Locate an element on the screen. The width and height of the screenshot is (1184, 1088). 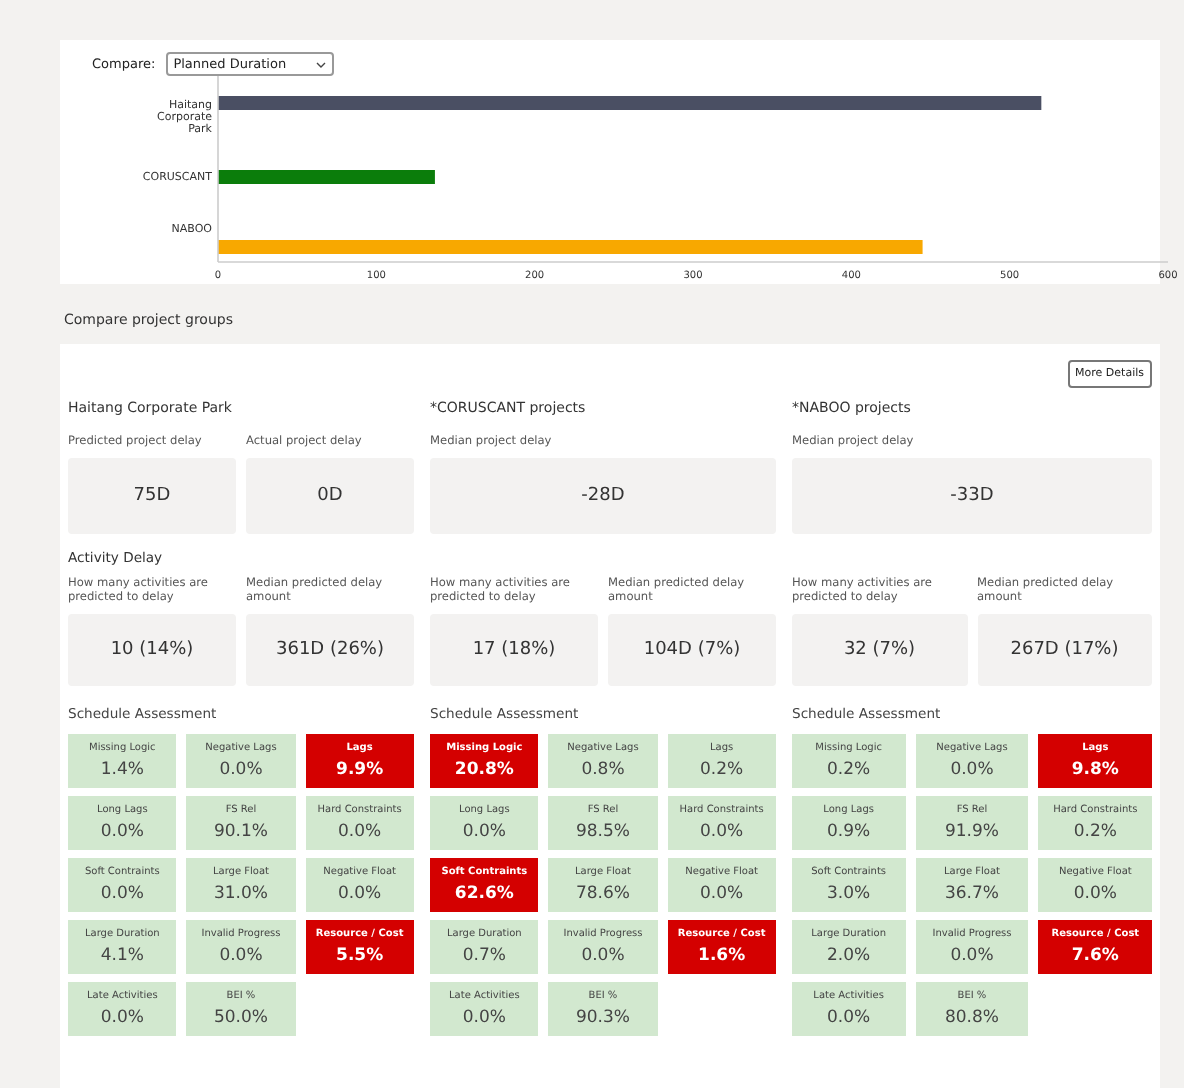
metric-value: 267D (17%) is located at coordinates (1064, 650).